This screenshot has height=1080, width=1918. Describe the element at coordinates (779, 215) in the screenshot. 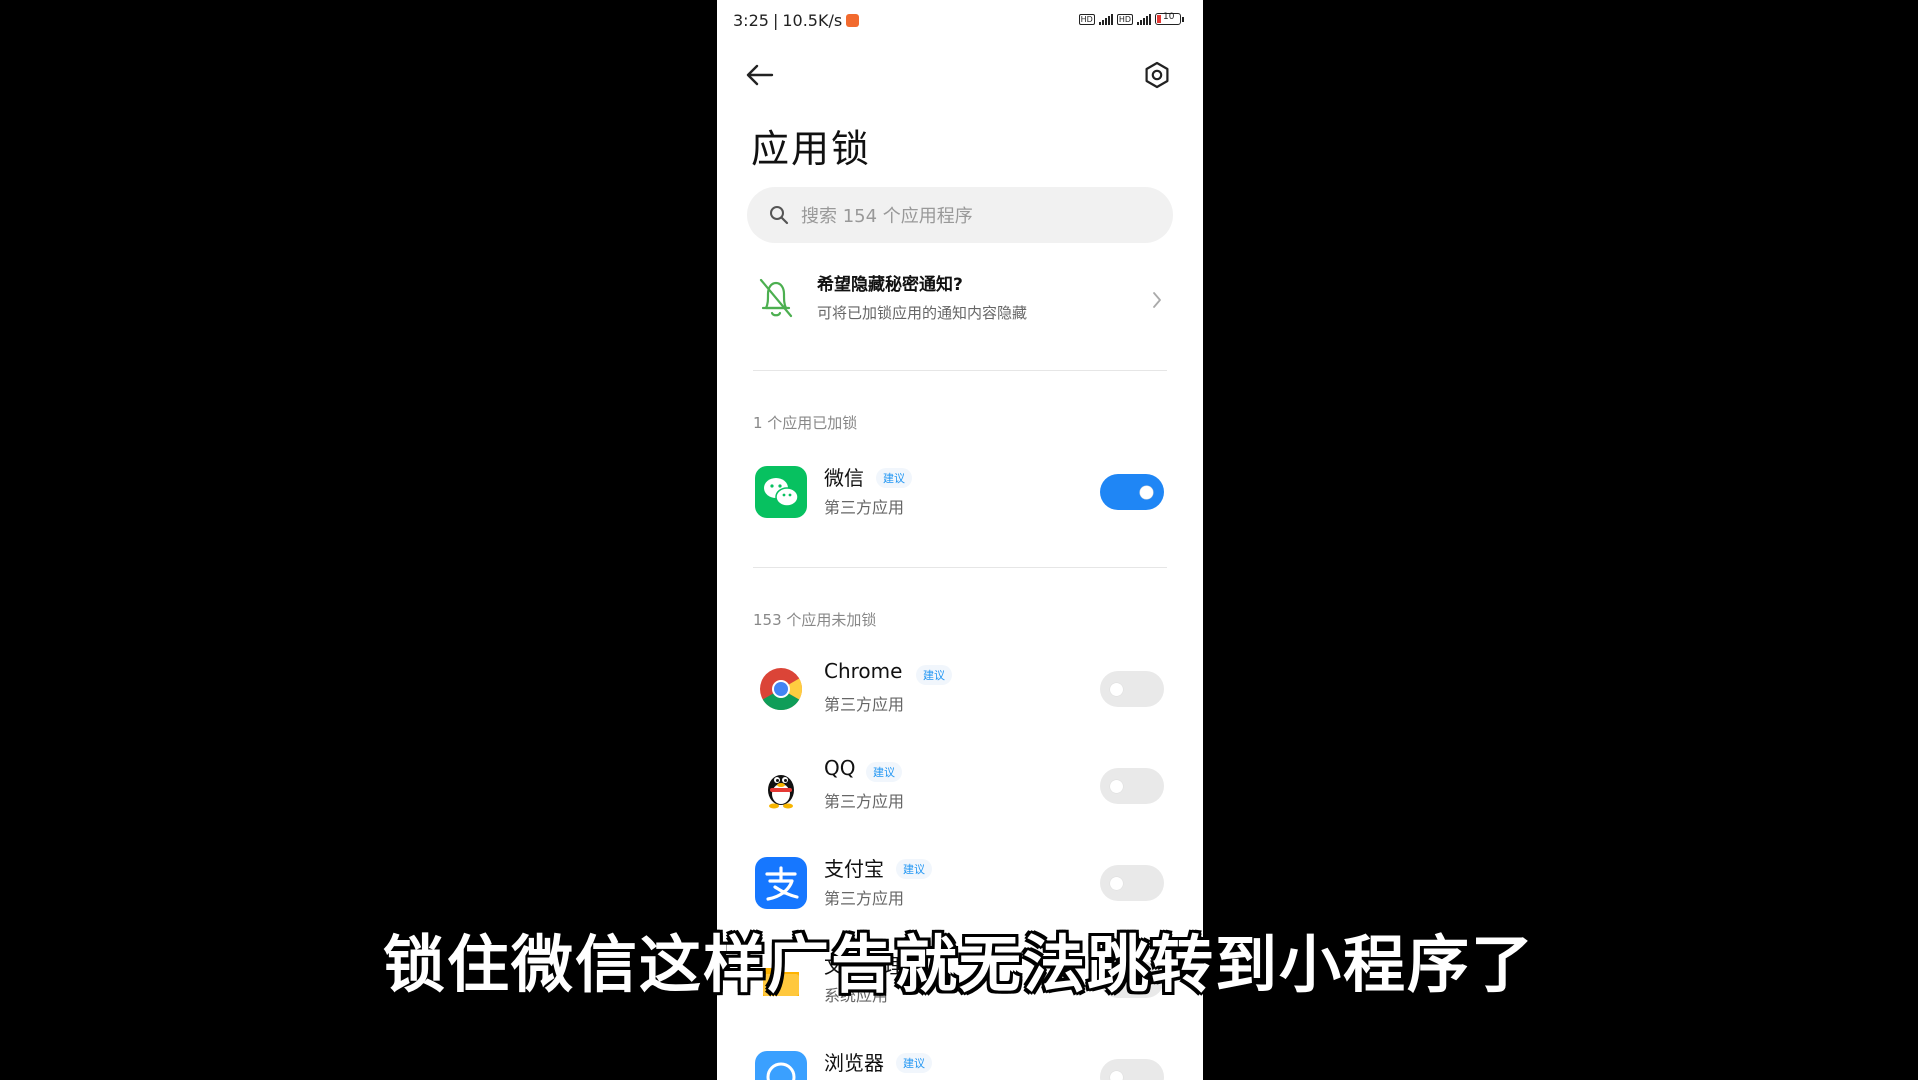

I see `search-icon` at that location.